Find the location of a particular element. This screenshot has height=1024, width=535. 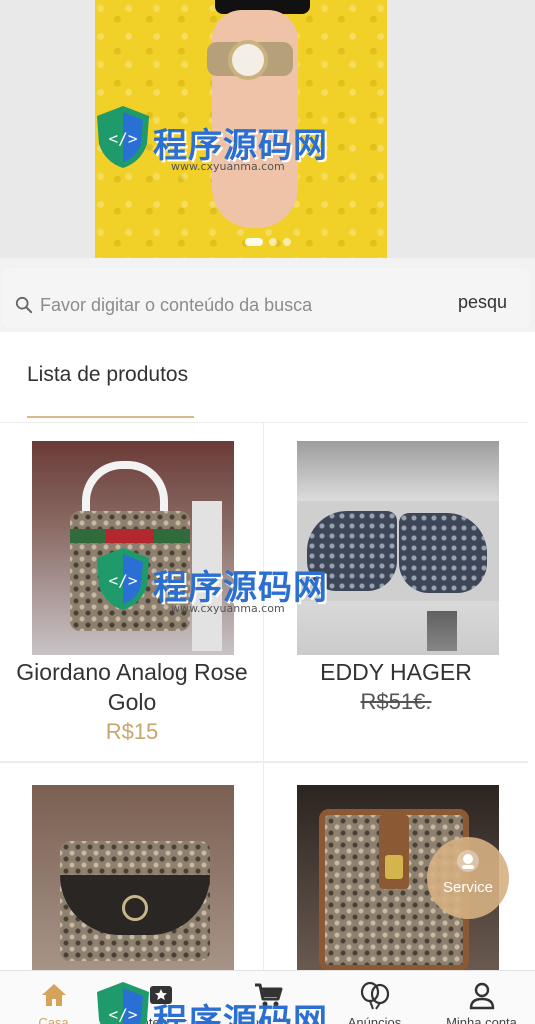

product-price: R$15 is located at coordinates (132, 731).